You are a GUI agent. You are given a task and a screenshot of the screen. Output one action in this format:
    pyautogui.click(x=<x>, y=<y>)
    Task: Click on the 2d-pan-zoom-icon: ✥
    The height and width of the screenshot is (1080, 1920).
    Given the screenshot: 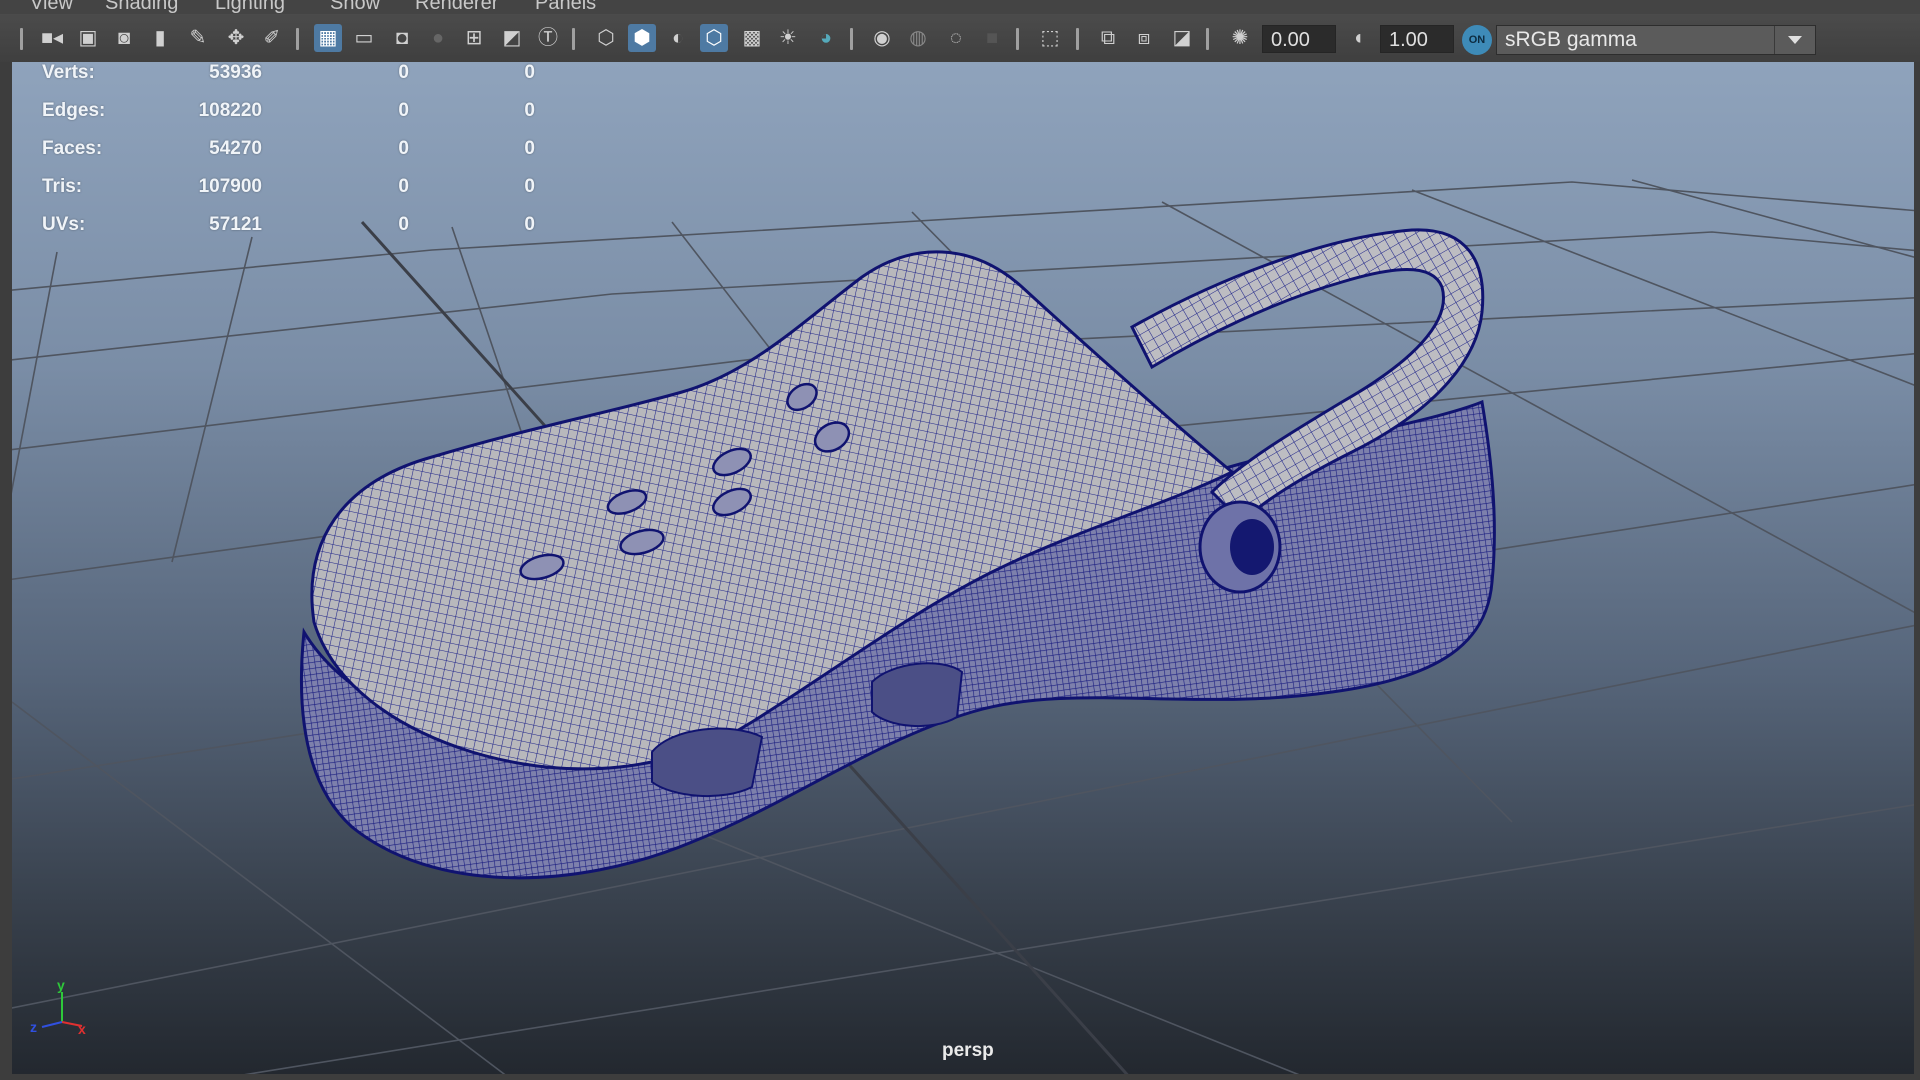 What is the action you would take?
    pyautogui.click(x=236, y=38)
    